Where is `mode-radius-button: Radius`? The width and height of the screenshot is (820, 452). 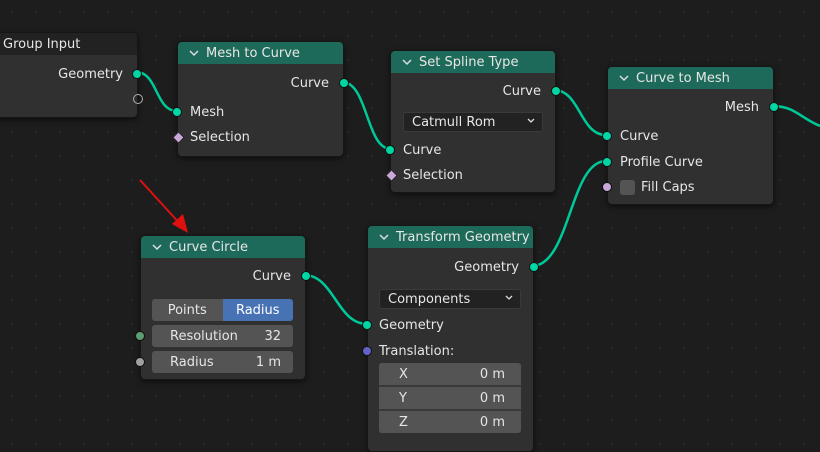 mode-radius-button: Radius is located at coordinates (257, 310).